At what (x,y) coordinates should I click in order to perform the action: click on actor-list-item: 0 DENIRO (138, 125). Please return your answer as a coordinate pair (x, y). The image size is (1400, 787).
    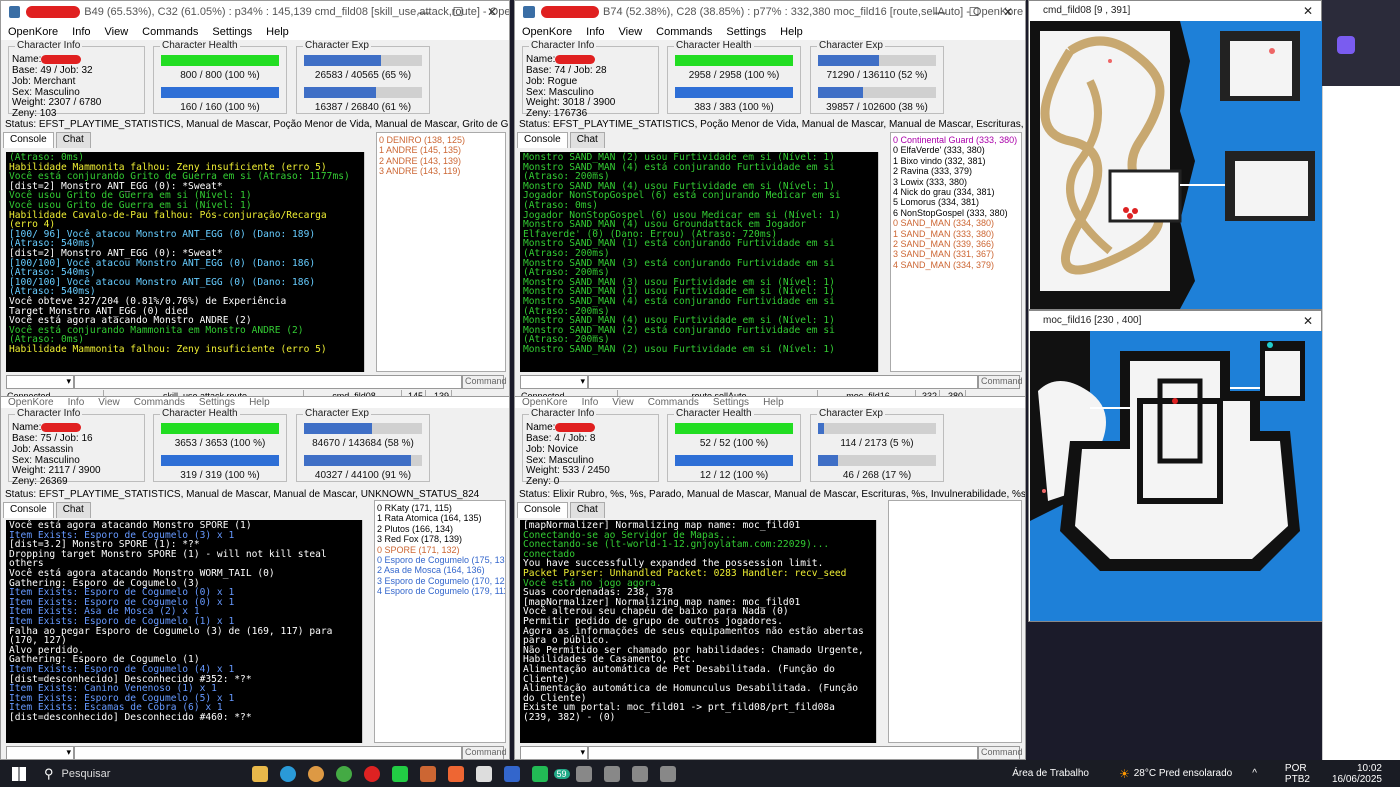
    Looking at the image, I should click on (441, 140).